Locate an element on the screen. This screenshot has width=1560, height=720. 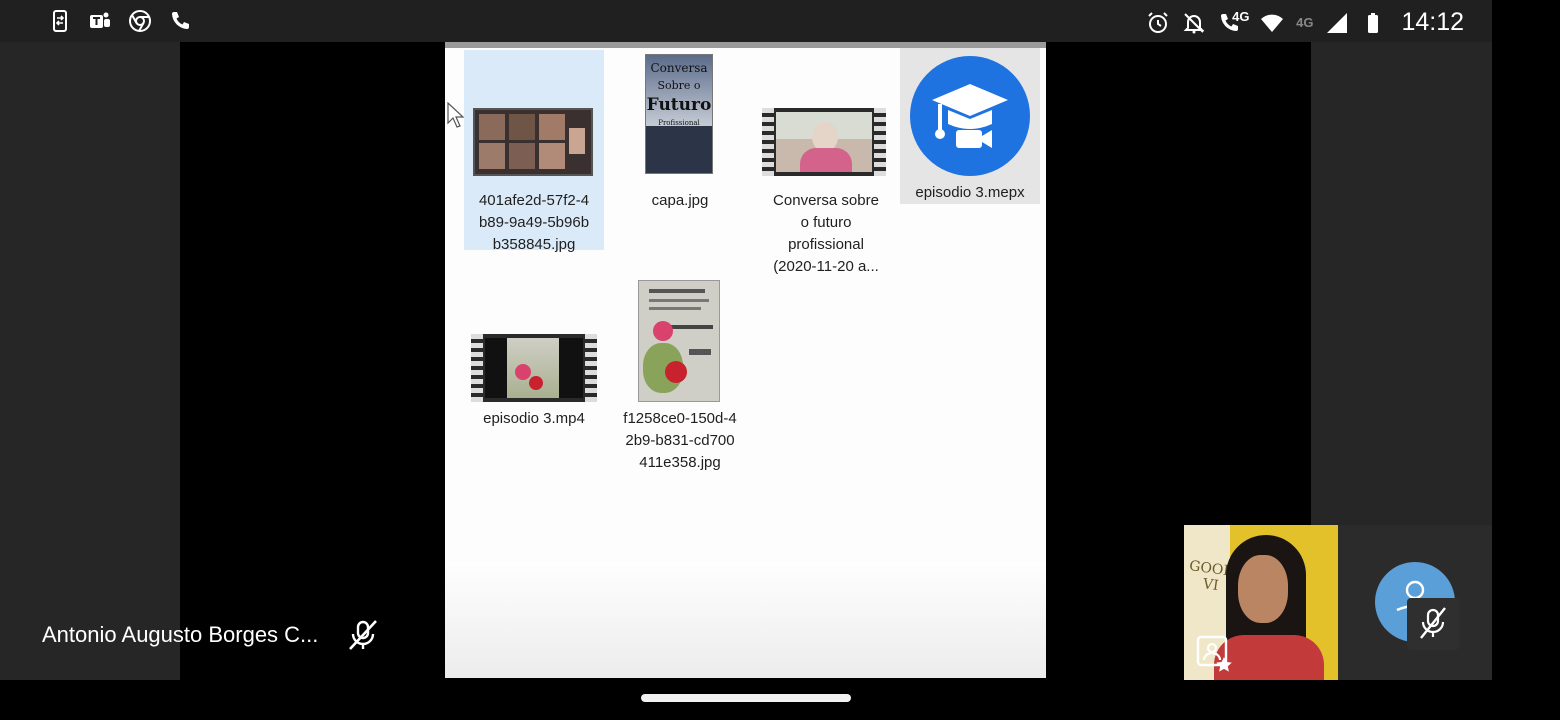
file-name-line: 411e358.jpg is located at coordinates (680, 462).